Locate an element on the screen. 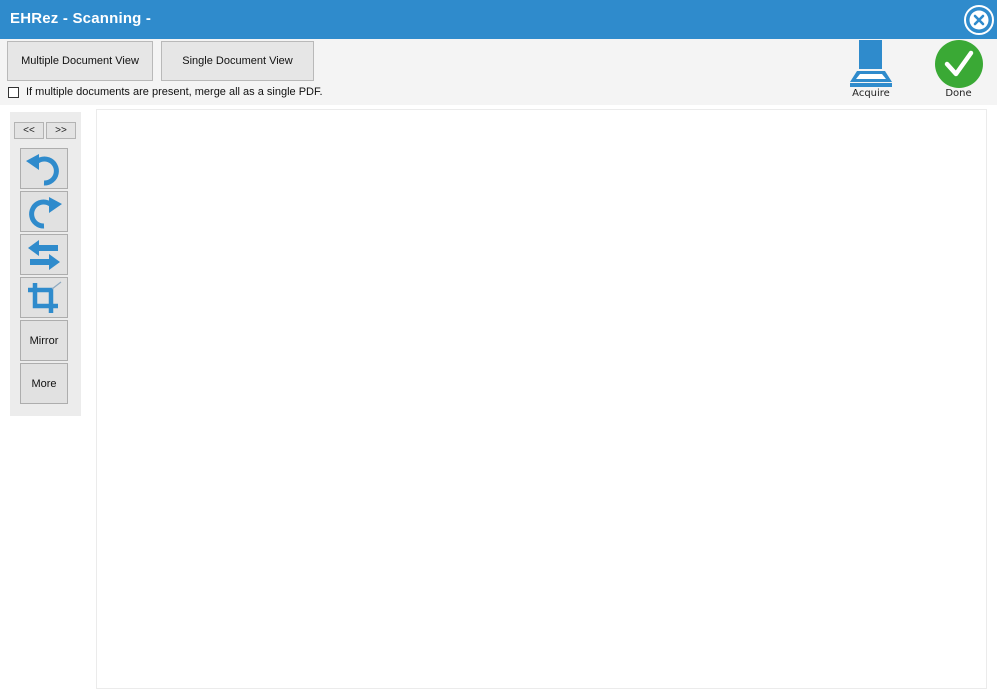 This screenshot has width=997, height=689. merge-pdf-checkbox is located at coordinates (13, 92).